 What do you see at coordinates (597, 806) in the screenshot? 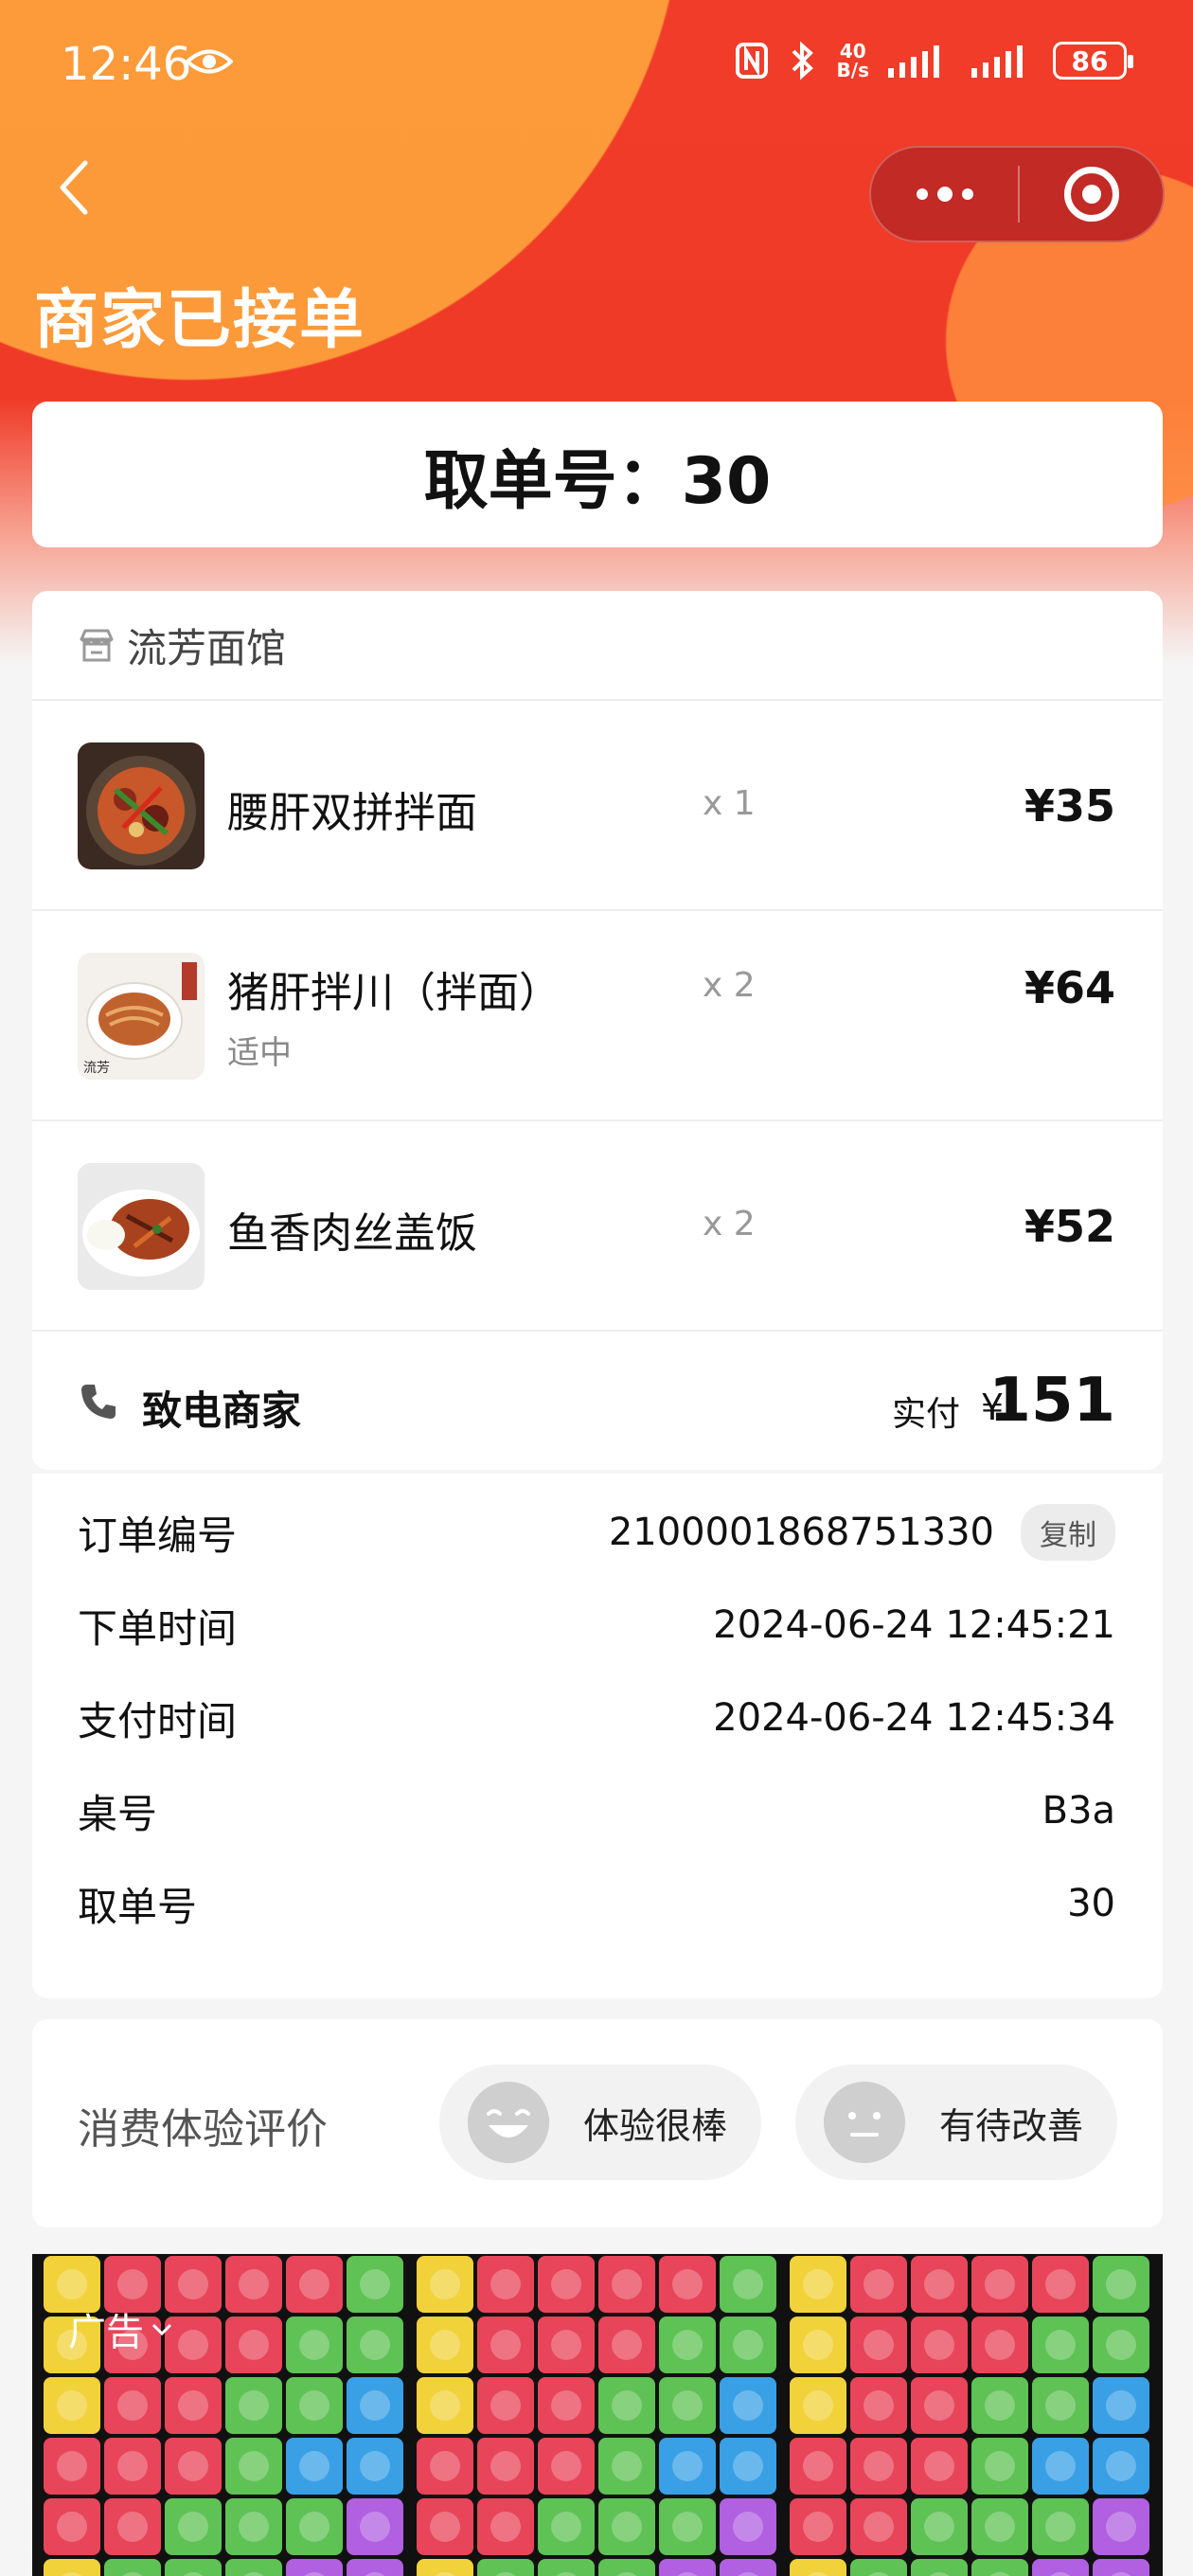
I see `order-item: 腰肝双拼拌面 x 1 ¥35` at bounding box center [597, 806].